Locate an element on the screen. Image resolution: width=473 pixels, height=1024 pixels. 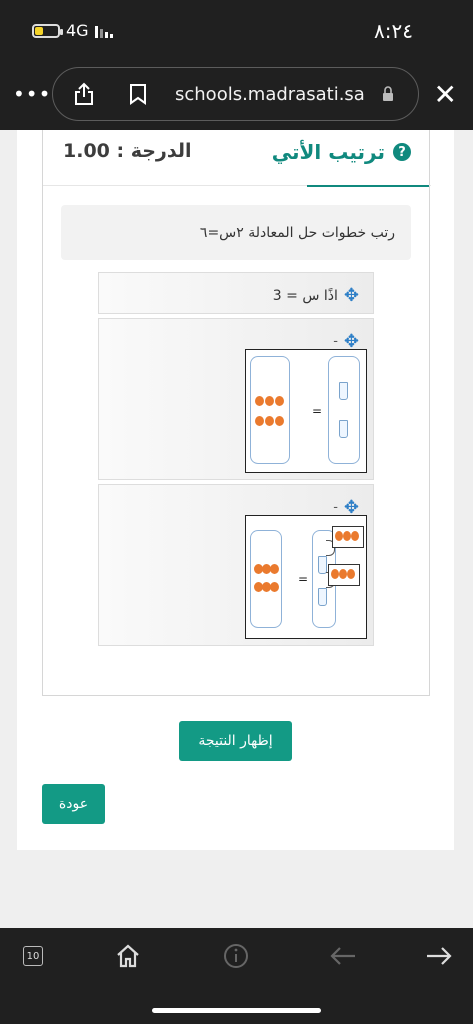
address-bar: schools.madrasati.sa is located at coordinates (235, 94).